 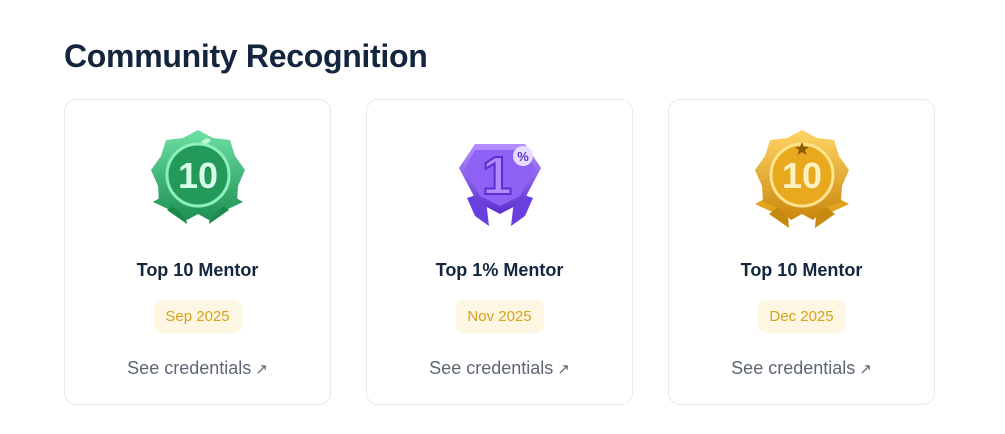 I want to click on section-title: Community Recognition, so click(x=246, y=56).